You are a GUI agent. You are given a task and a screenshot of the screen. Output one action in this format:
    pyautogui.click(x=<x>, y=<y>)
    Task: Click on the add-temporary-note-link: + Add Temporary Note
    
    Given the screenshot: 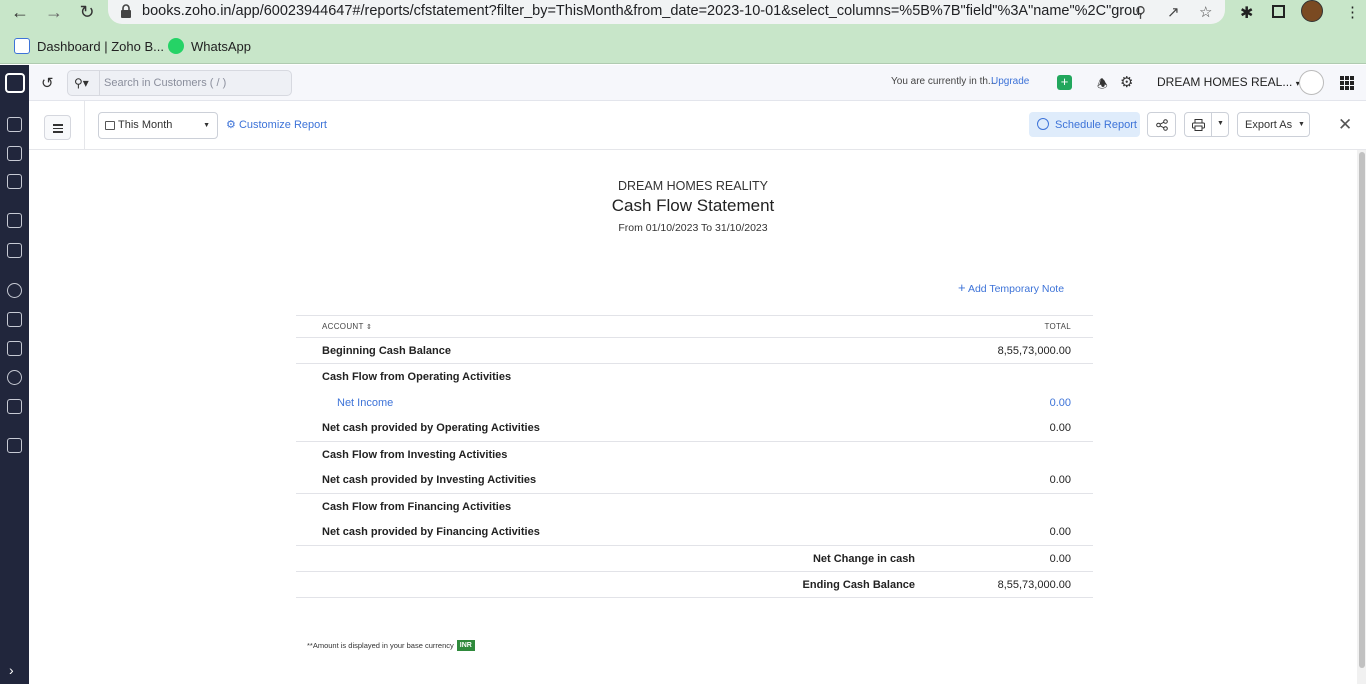 What is the action you would take?
    pyautogui.click(x=1011, y=287)
    